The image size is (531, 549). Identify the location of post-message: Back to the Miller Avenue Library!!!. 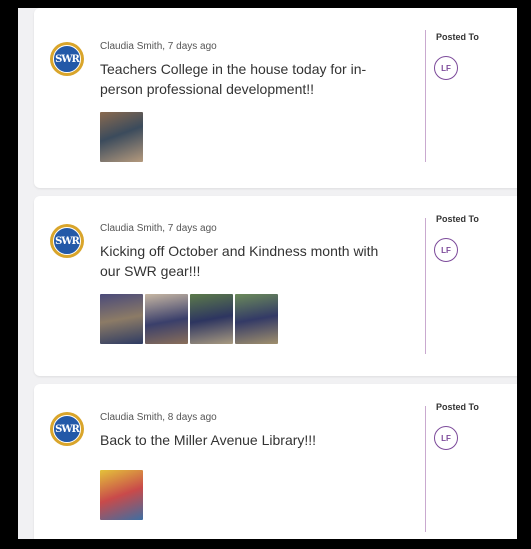
(208, 440).